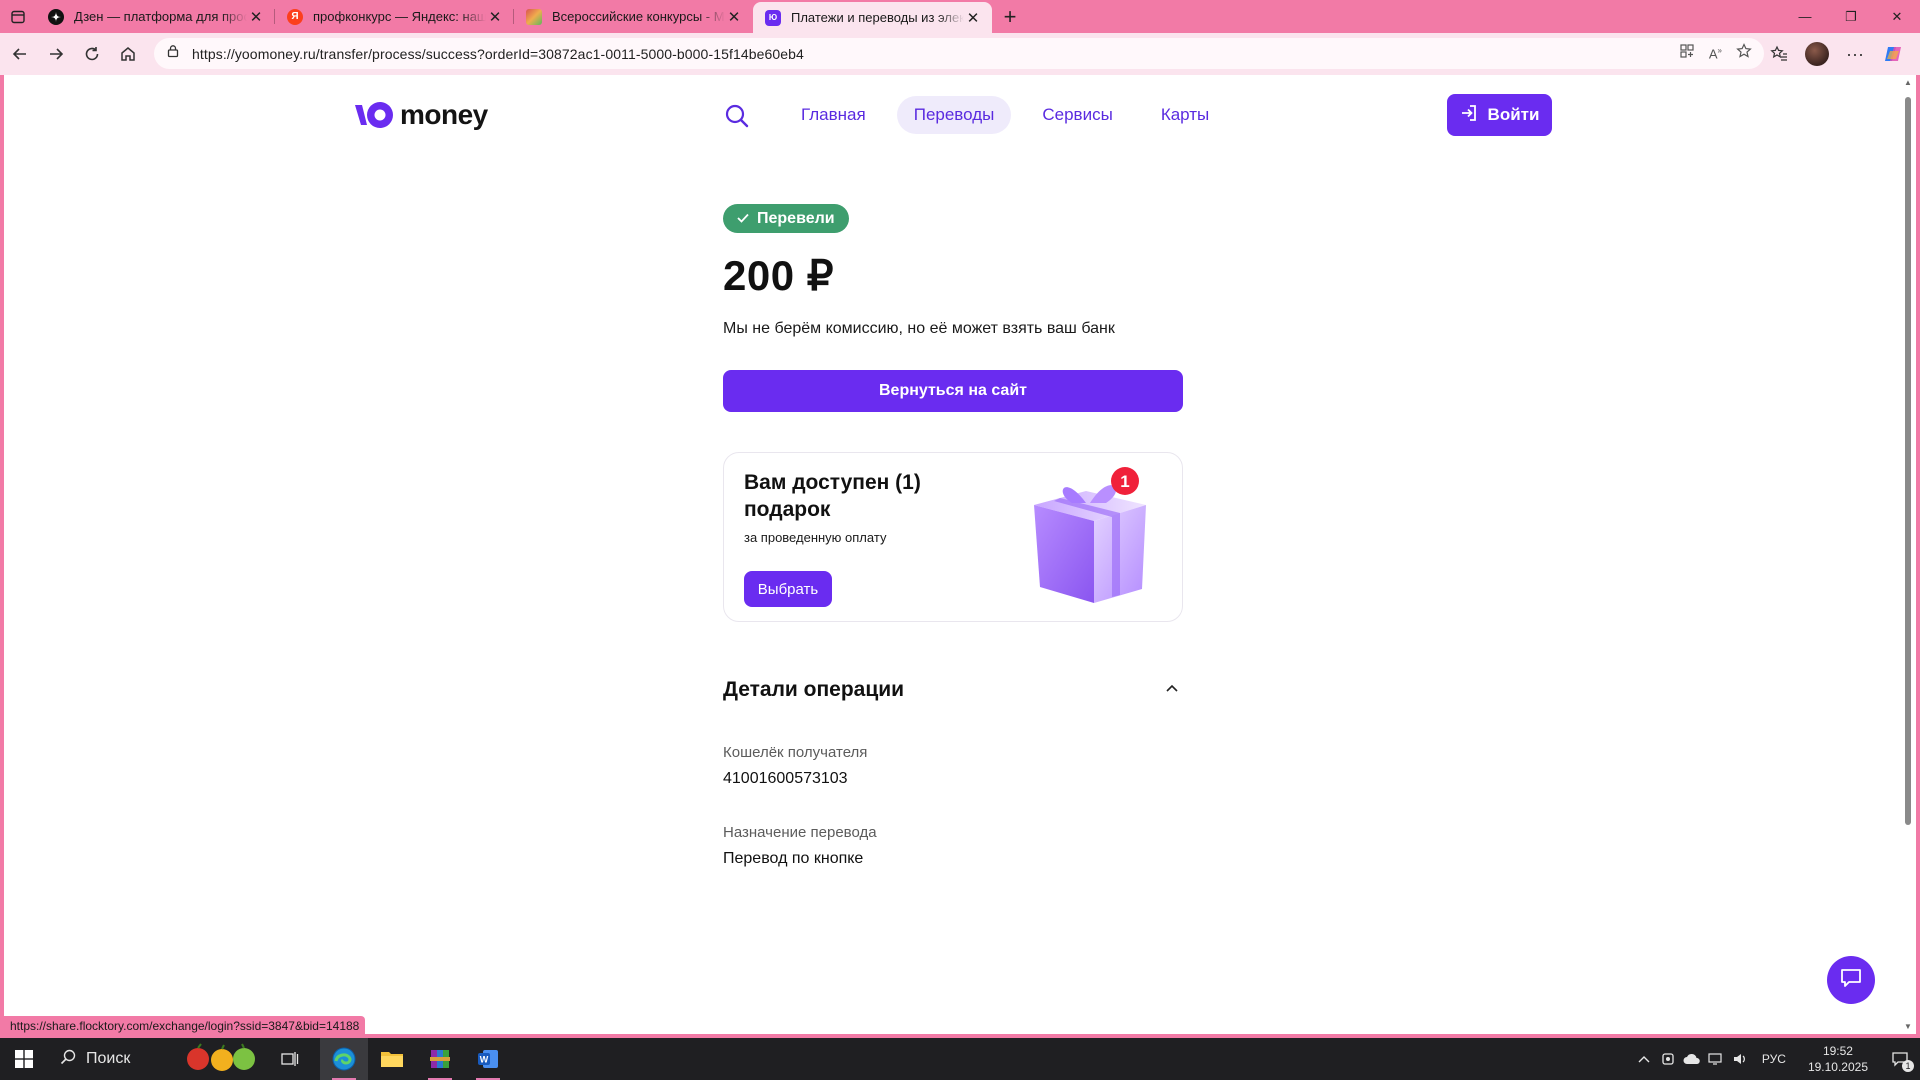 This screenshot has height=1080, width=1920. I want to click on details-title: Детали операции, so click(814, 689).